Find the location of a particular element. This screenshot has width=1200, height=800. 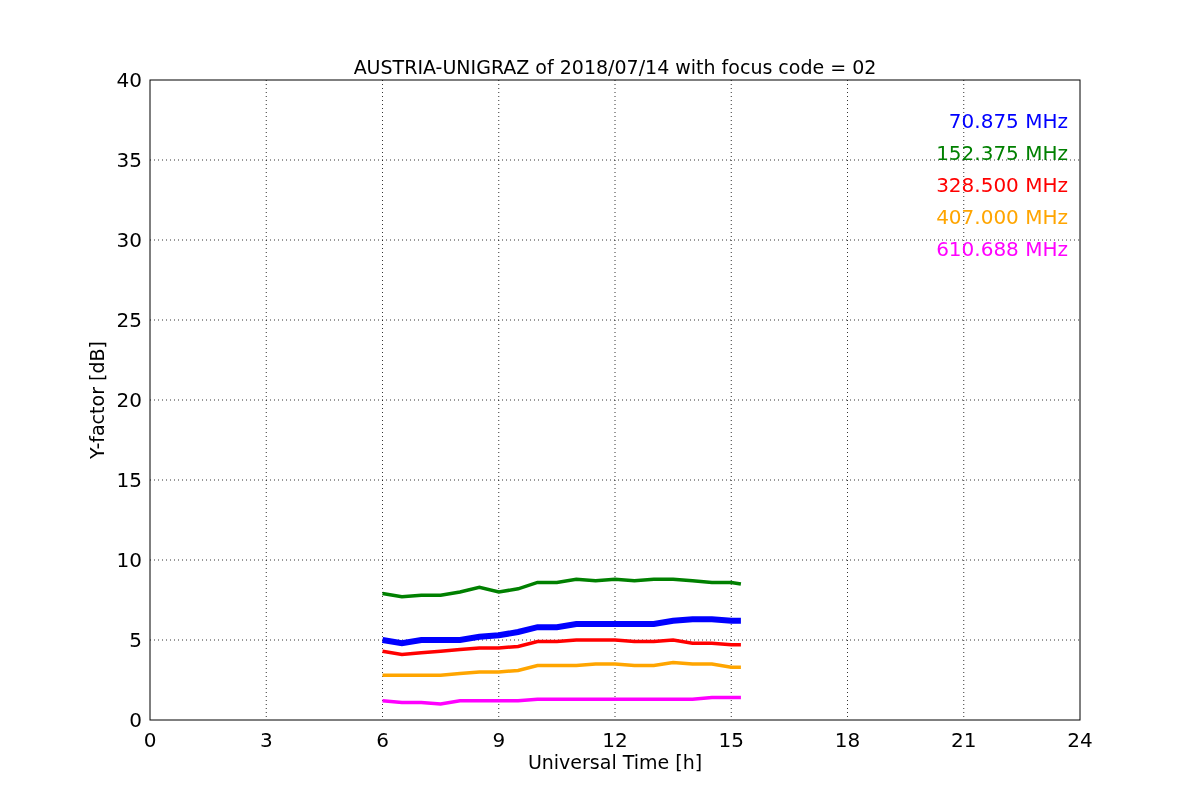

series-label: 70.875 MHz is located at coordinates (1008, 121).